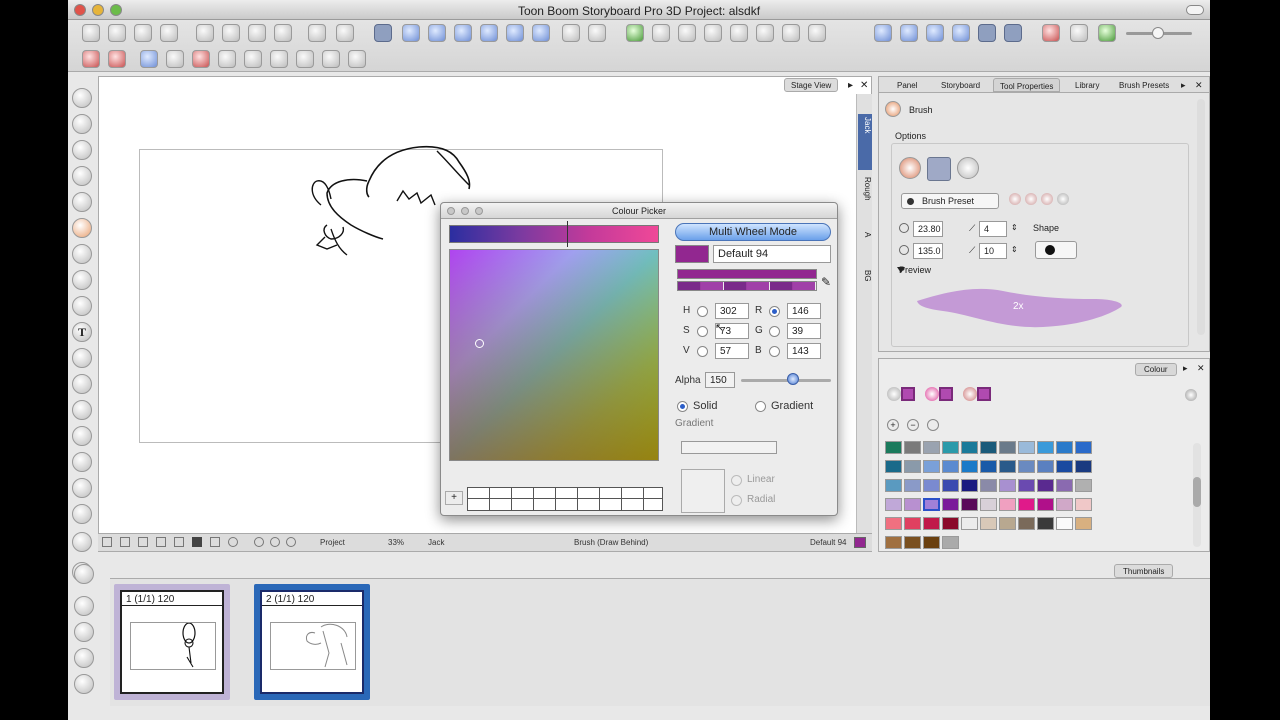  I want to click on gradient-radio, so click(760, 406).